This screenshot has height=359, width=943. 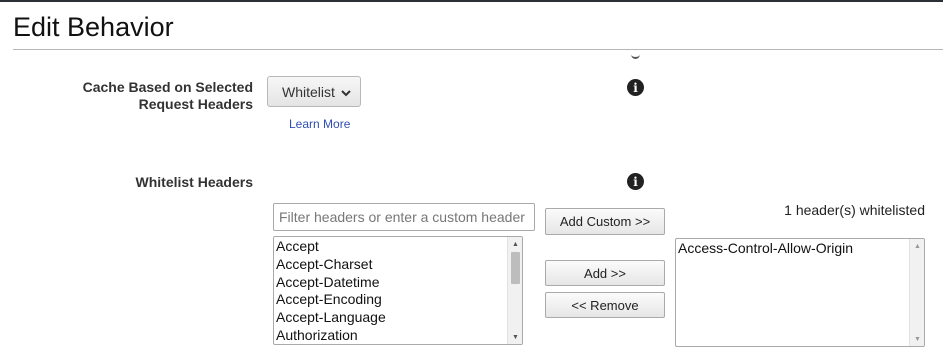 I want to click on truncated-element, so click(x=635, y=56).